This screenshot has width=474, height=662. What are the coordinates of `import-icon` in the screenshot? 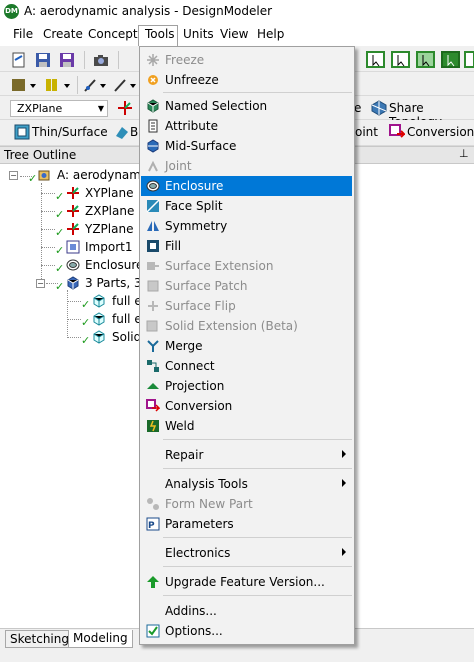 It's located at (73, 247).